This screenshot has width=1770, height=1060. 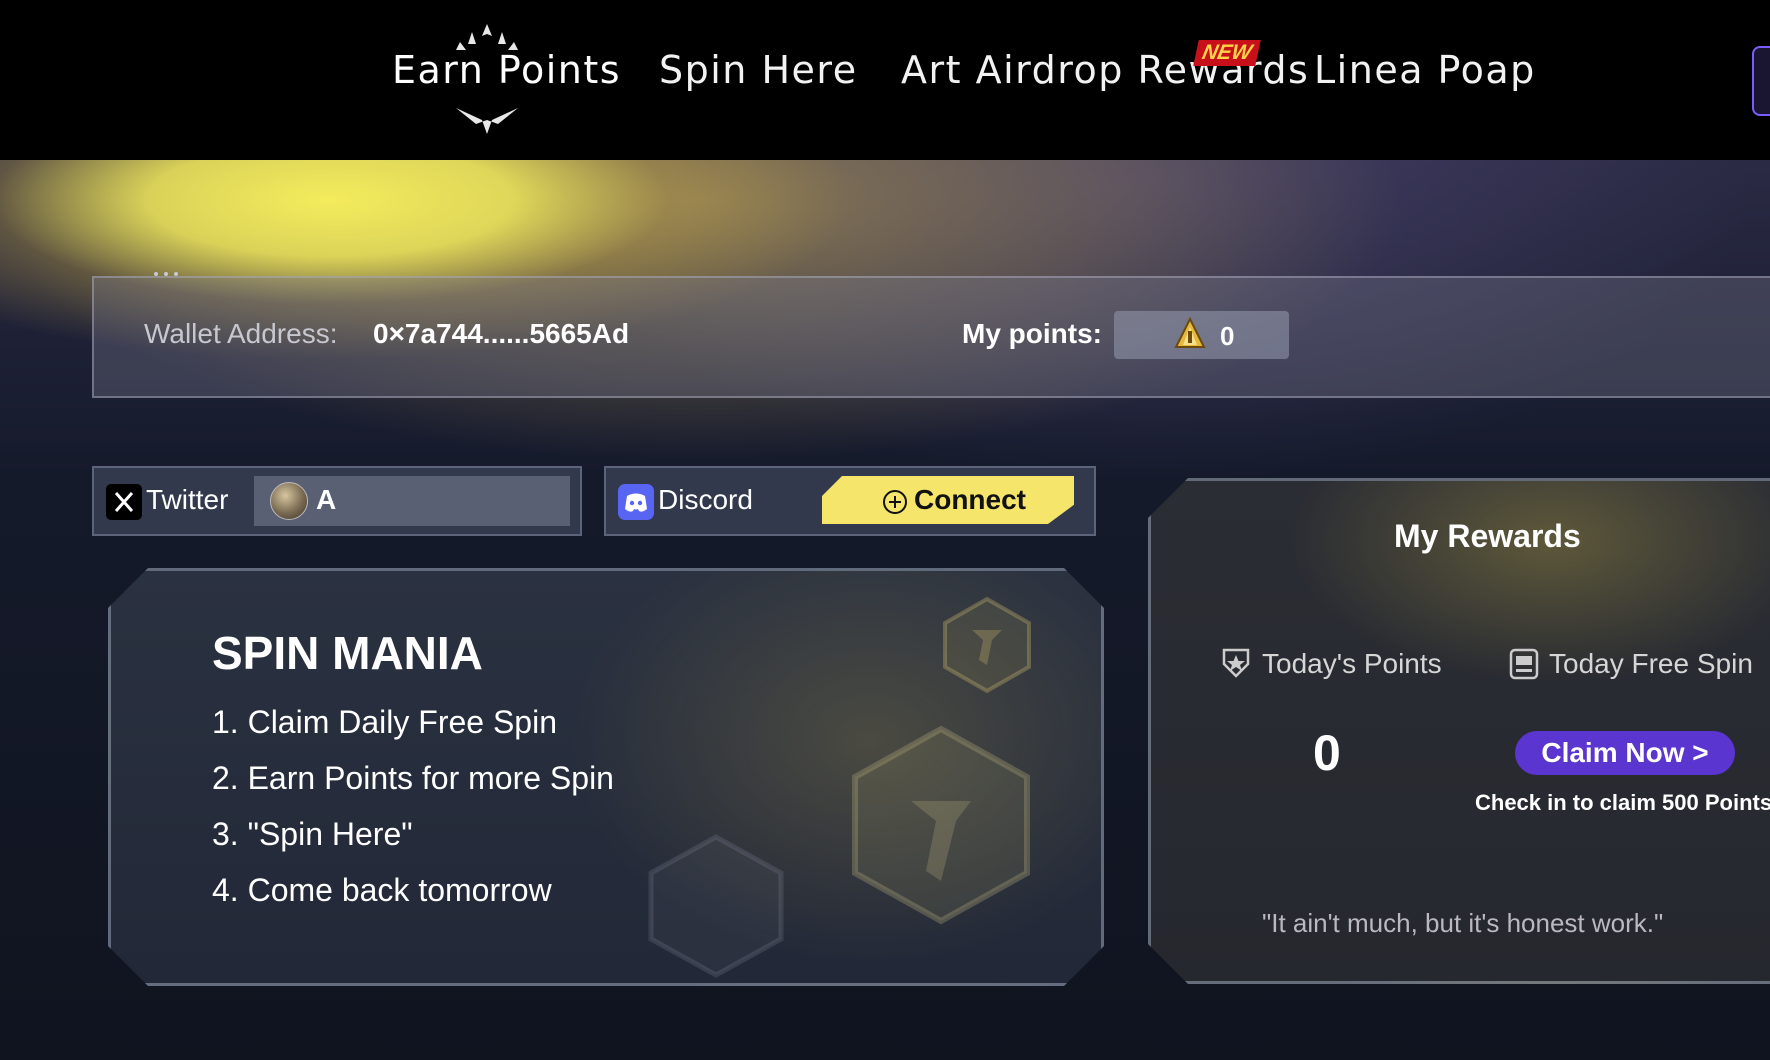 I want to click on new-badge: NEW, so click(x=1227, y=53).